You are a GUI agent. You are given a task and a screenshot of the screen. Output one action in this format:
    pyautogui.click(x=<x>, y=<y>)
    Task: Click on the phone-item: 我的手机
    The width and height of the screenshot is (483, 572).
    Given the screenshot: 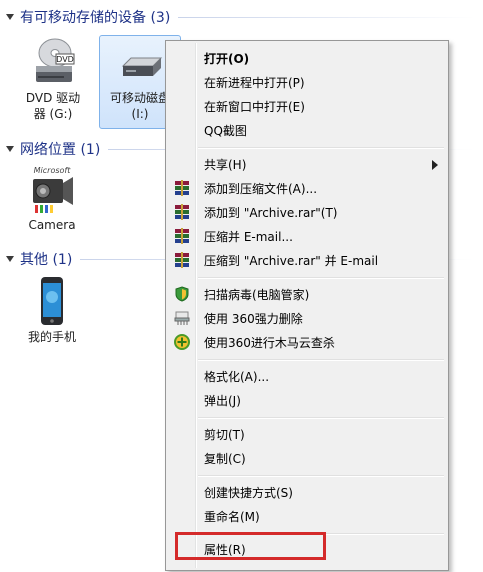 What is the action you would take?
    pyautogui.click(x=52, y=312)
    